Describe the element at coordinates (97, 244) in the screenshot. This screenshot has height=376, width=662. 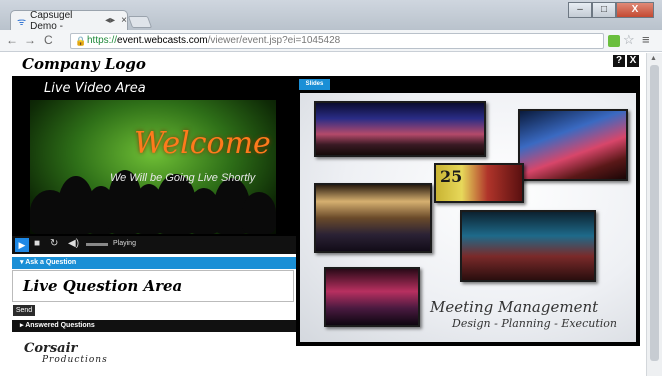
I see `volume-slider` at that location.